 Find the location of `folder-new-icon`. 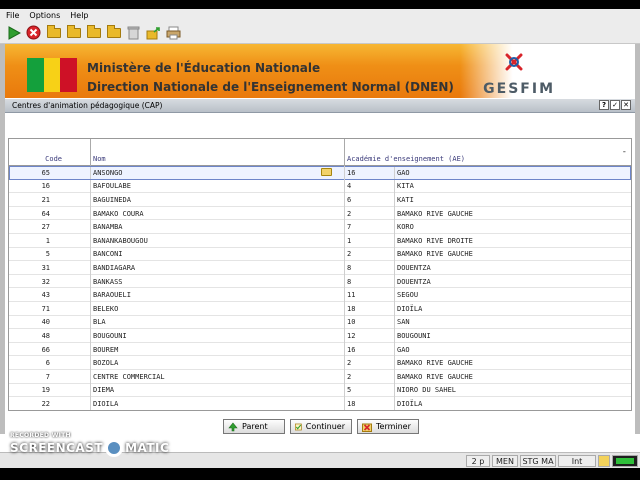

folder-new-icon is located at coordinates (53, 31).